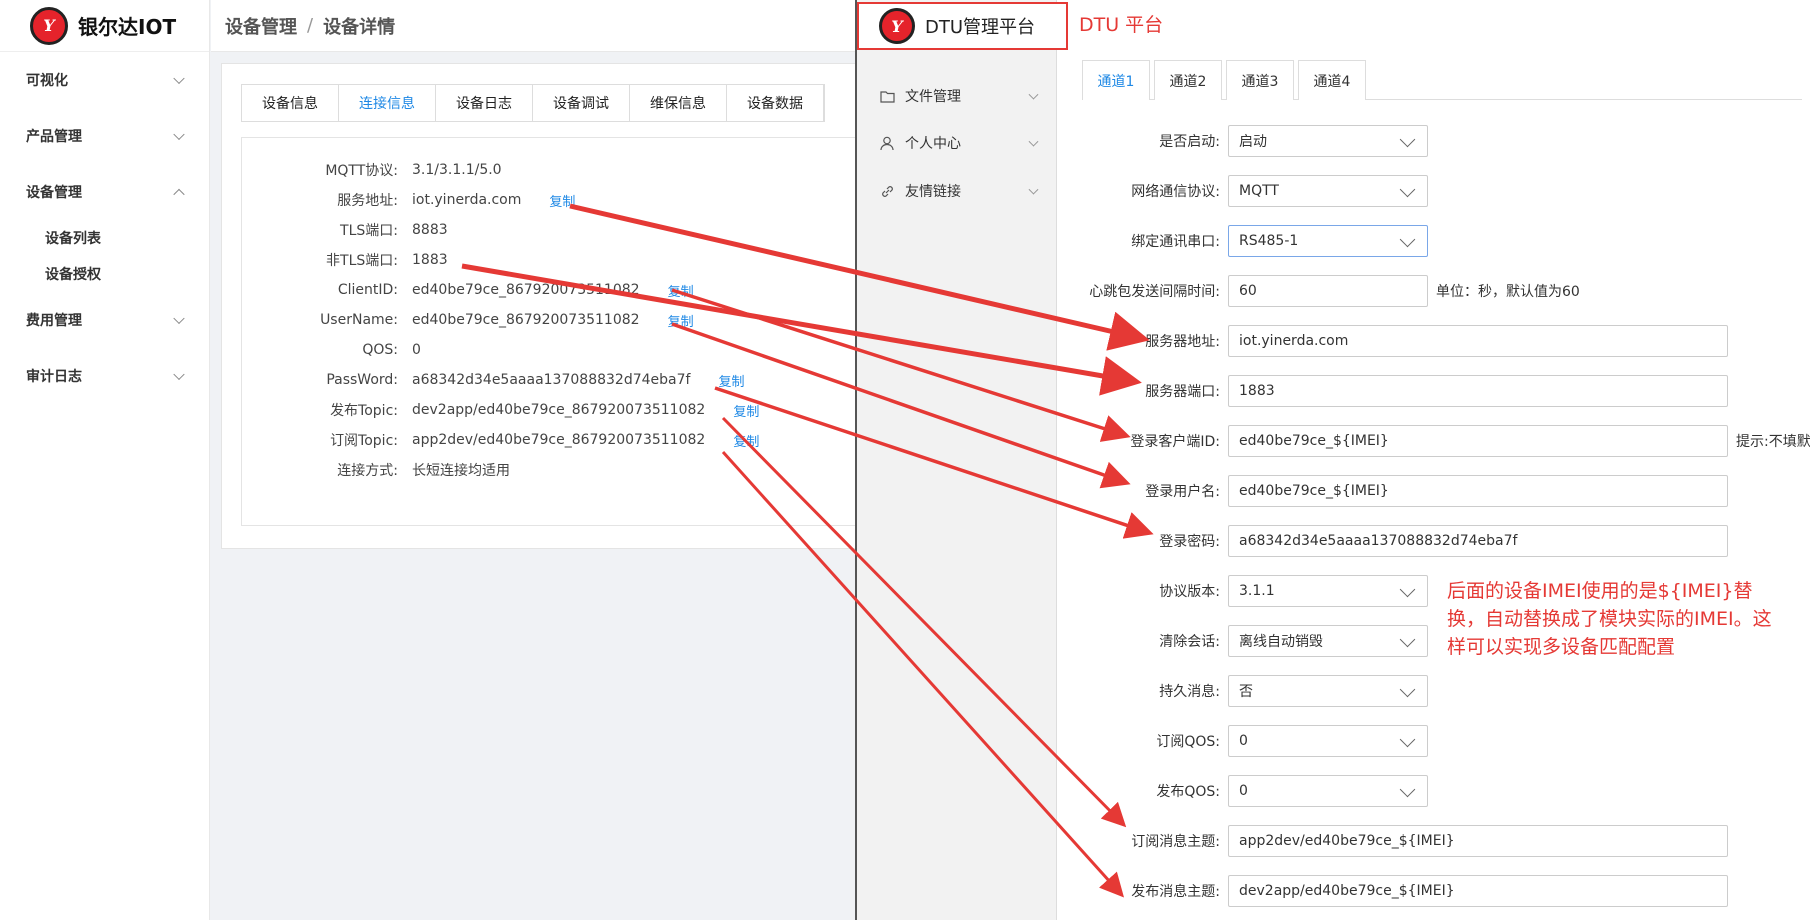  Describe the element at coordinates (457, 170) in the screenshot. I see `info-value: 3.1/3.1.1/5.0` at that location.